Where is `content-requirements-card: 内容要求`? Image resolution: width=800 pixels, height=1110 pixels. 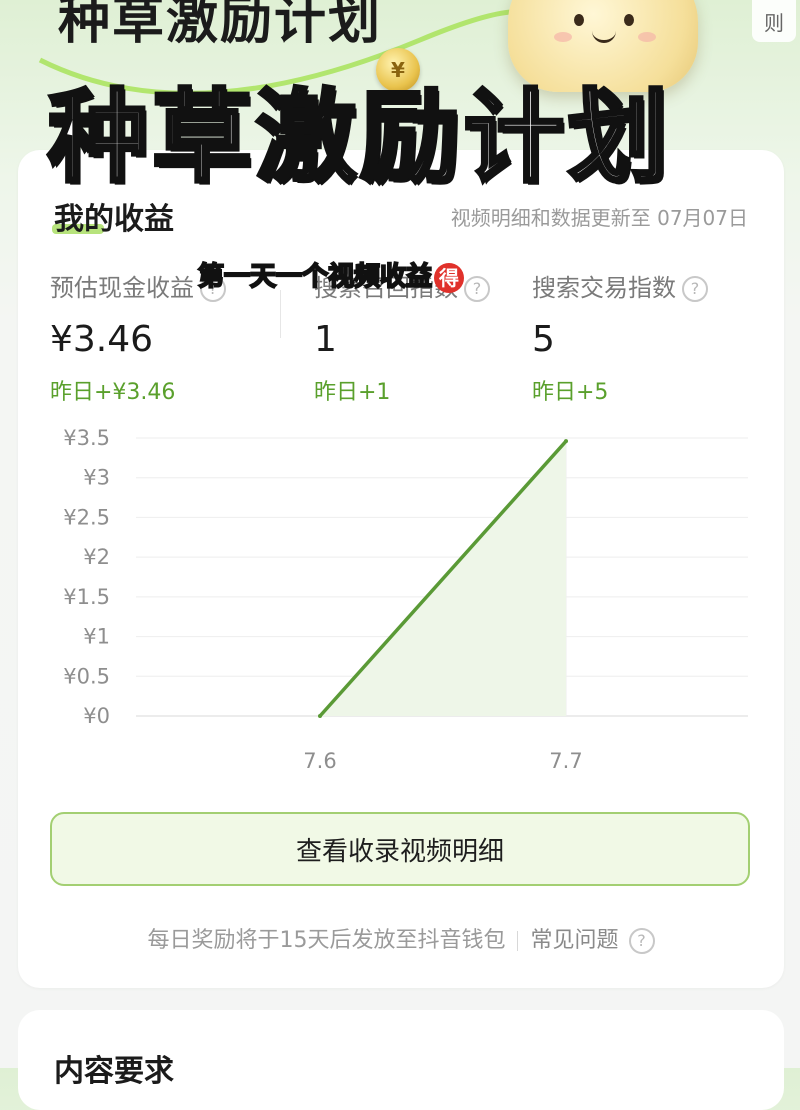 content-requirements-card: 内容要求 is located at coordinates (401, 1060).